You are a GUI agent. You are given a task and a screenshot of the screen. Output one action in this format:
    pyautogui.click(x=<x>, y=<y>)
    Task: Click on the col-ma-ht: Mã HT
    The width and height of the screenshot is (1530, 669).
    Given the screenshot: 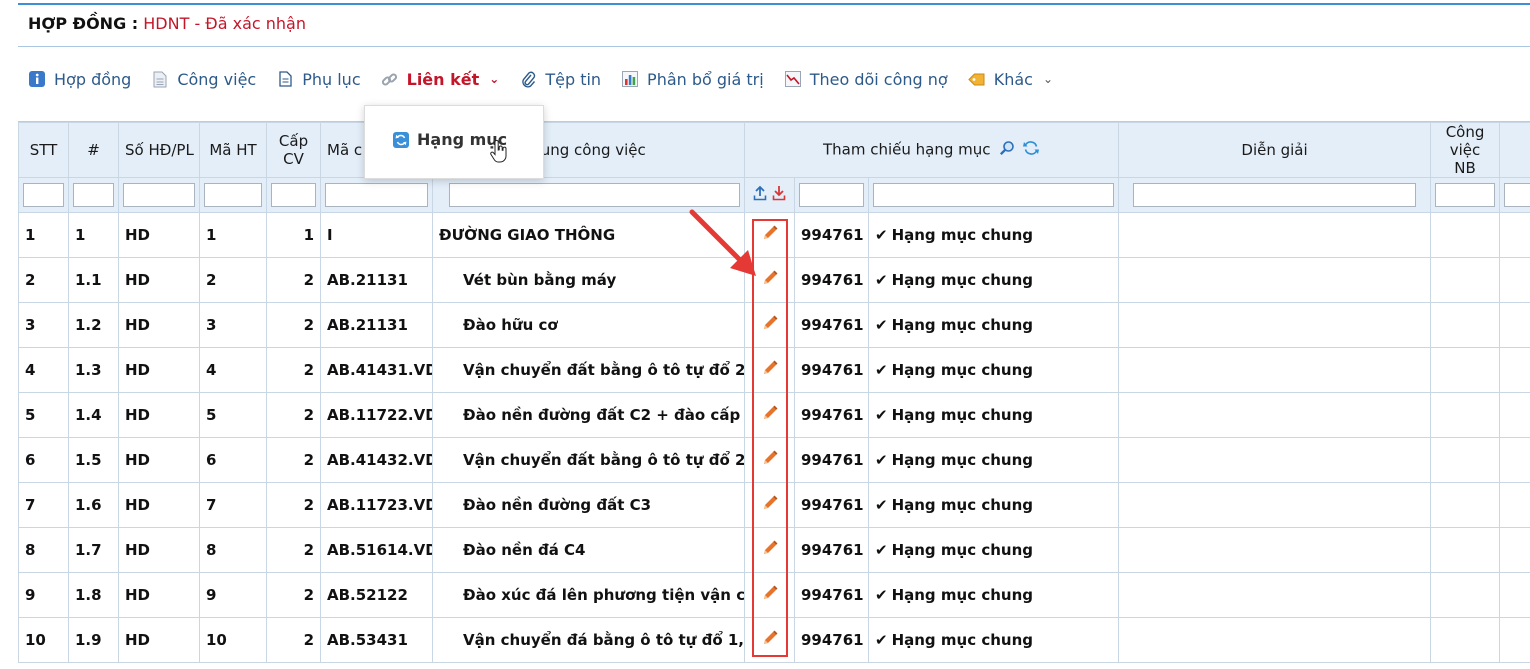 What is the action you would take?
    pyautogui.click(x=233, y=150)
    